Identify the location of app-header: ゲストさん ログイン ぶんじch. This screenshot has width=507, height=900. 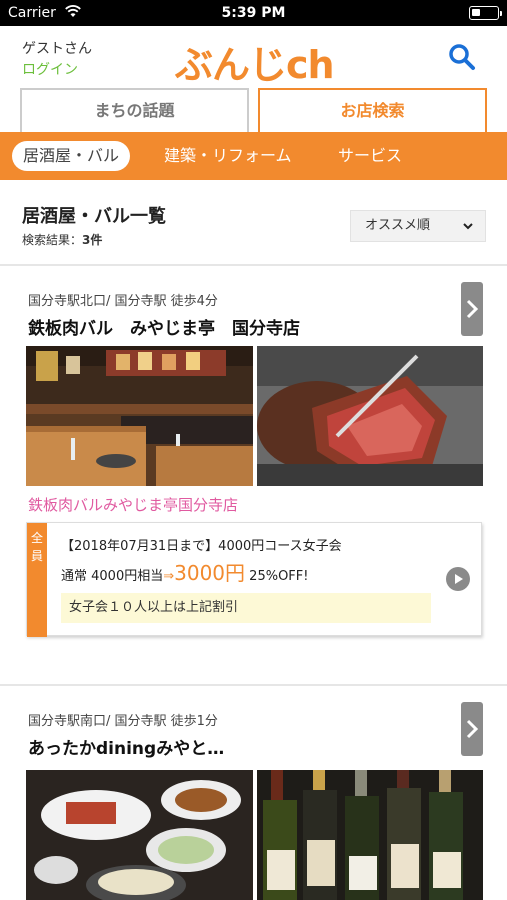
(253, 57).